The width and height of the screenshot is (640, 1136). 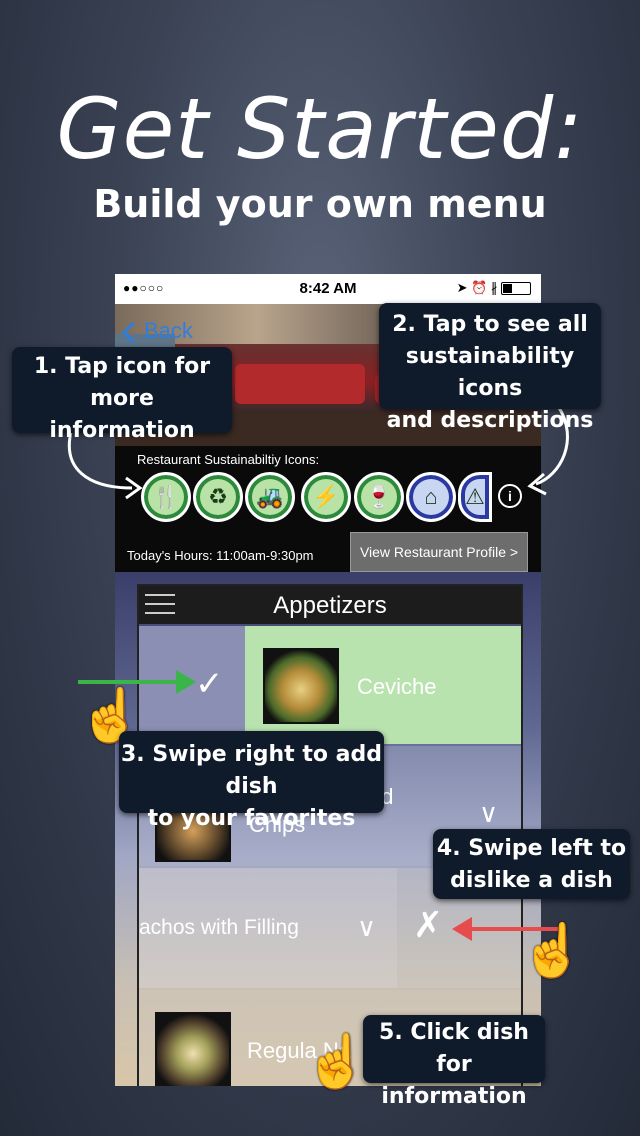 What do you see at coordinates (218, 497) in the screenshot?
I see `recycle-icon: ♻` at bounding box center [218, 497].